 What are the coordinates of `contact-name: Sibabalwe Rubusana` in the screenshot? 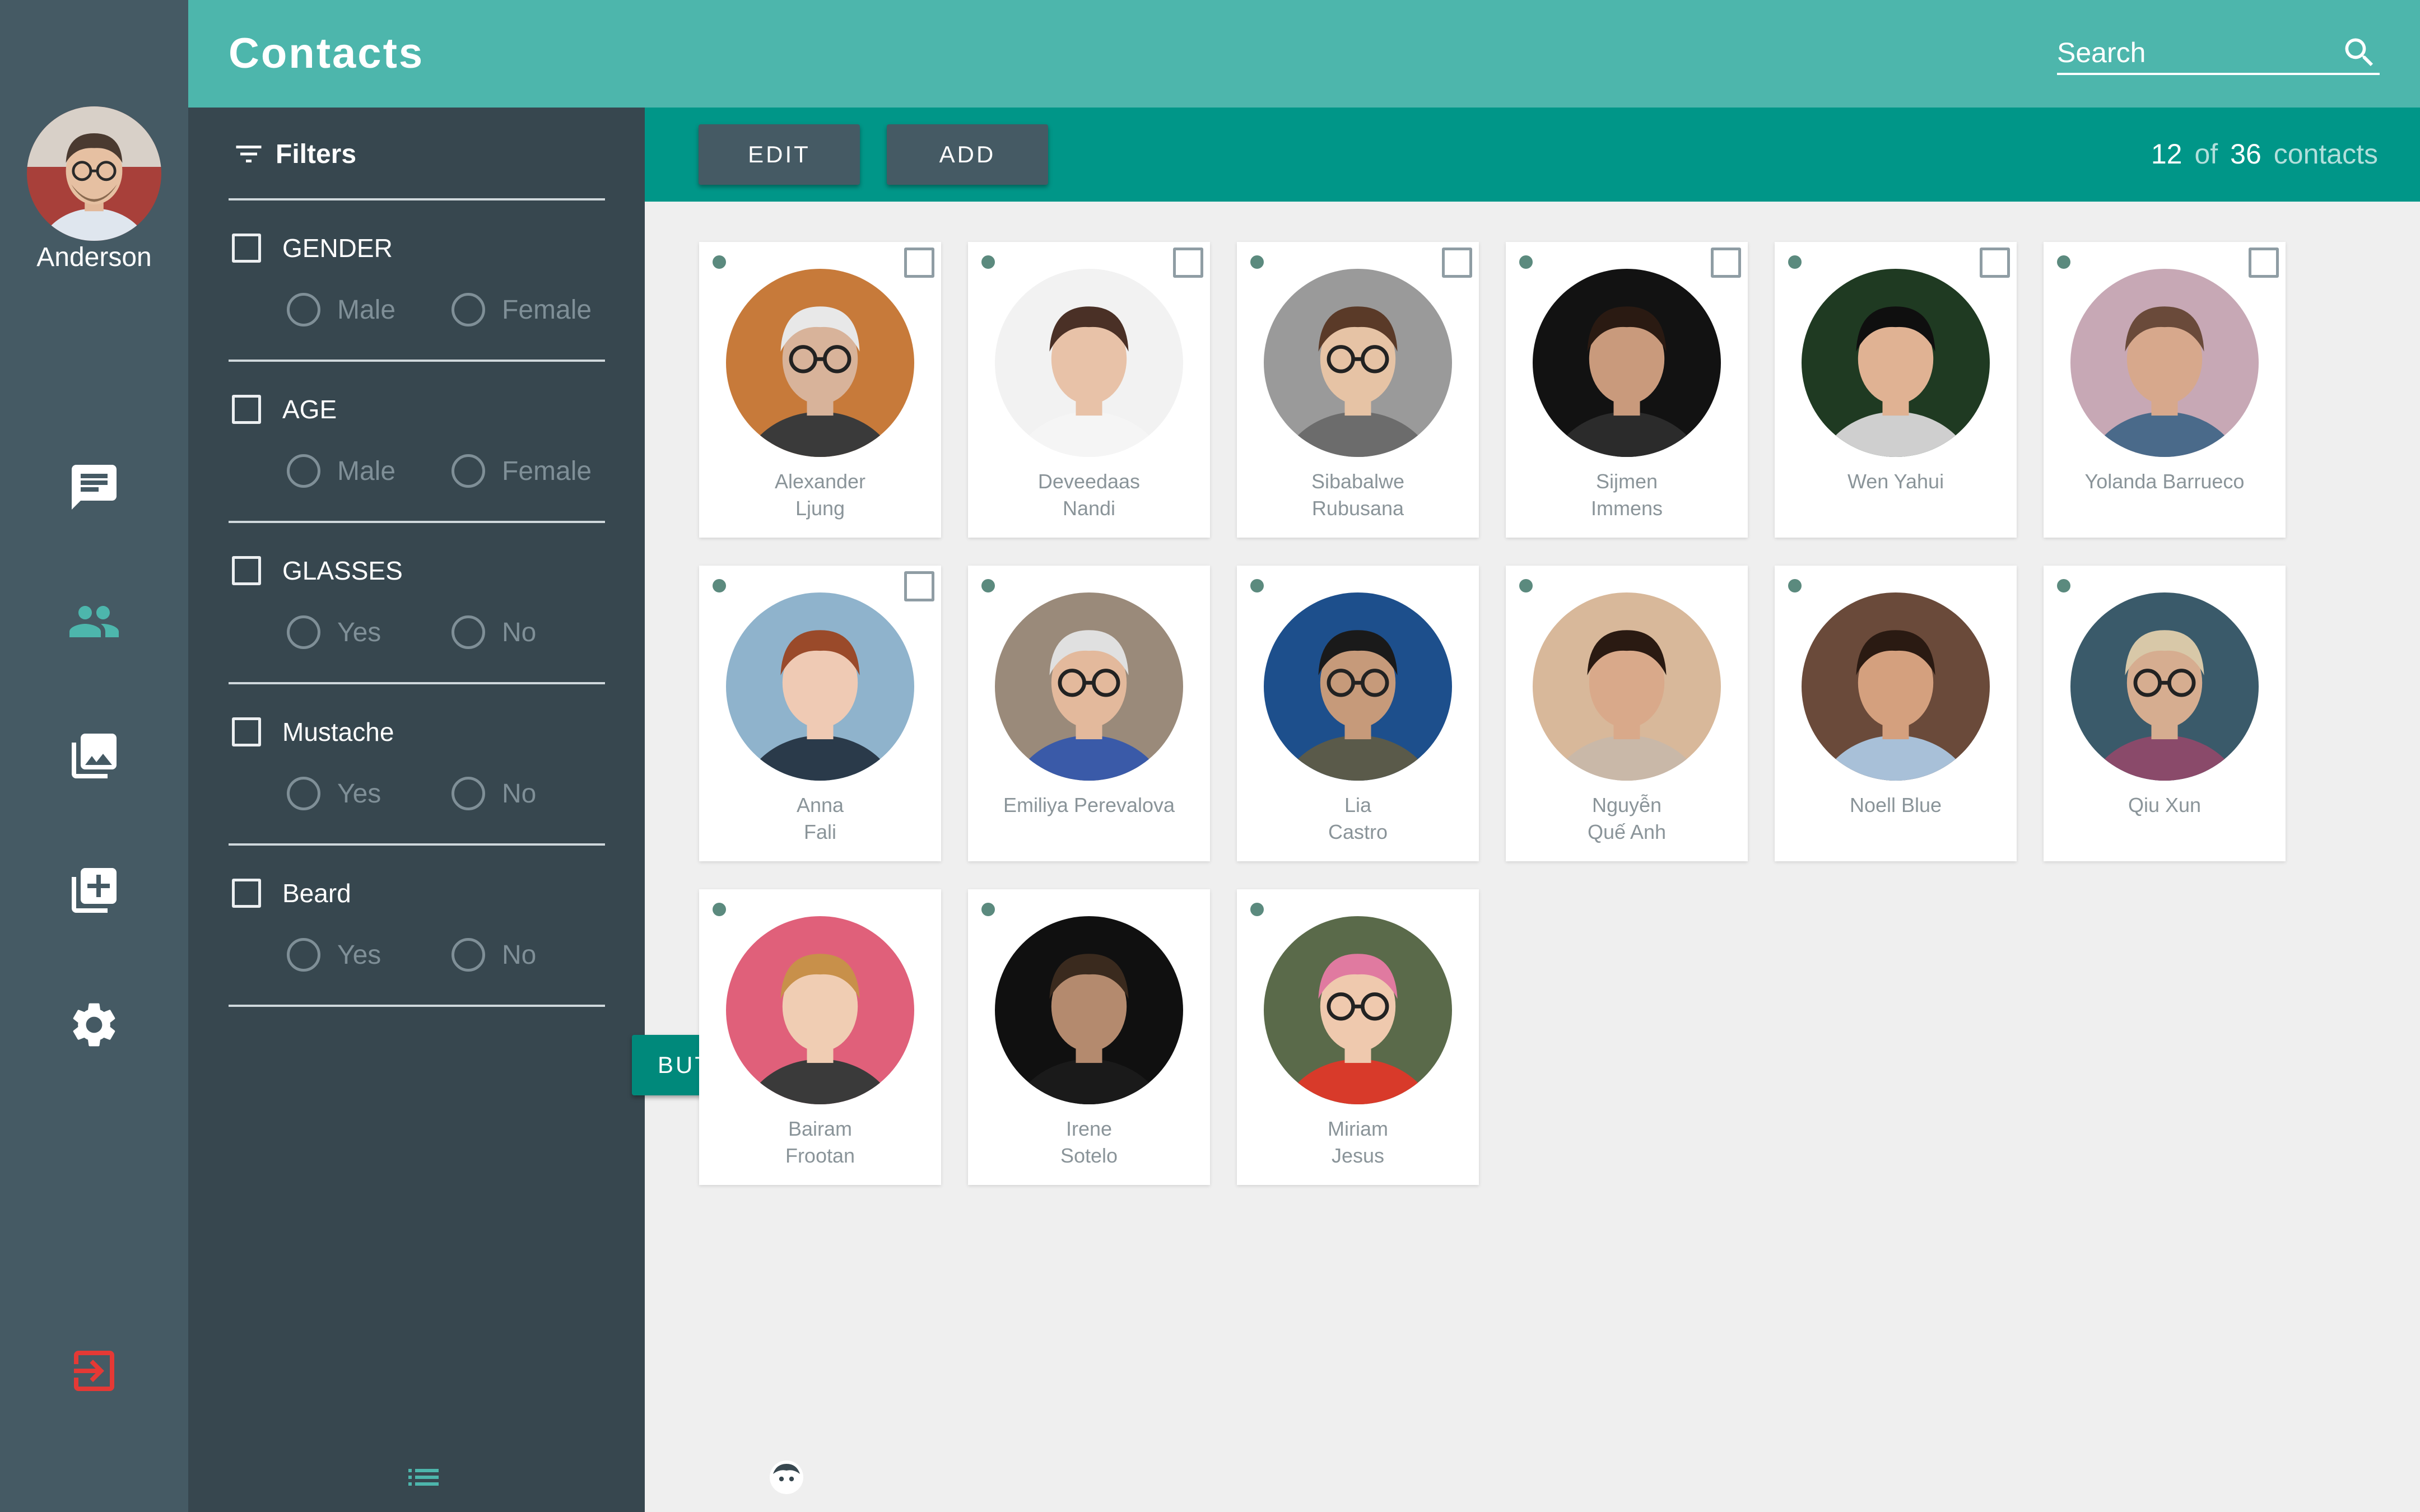 It's located at (1358, 495).